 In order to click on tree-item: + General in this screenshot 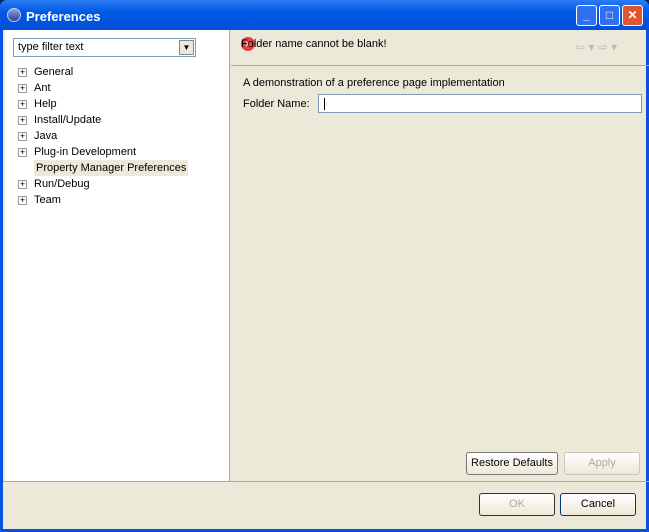, I will do `click(102, 72)`.